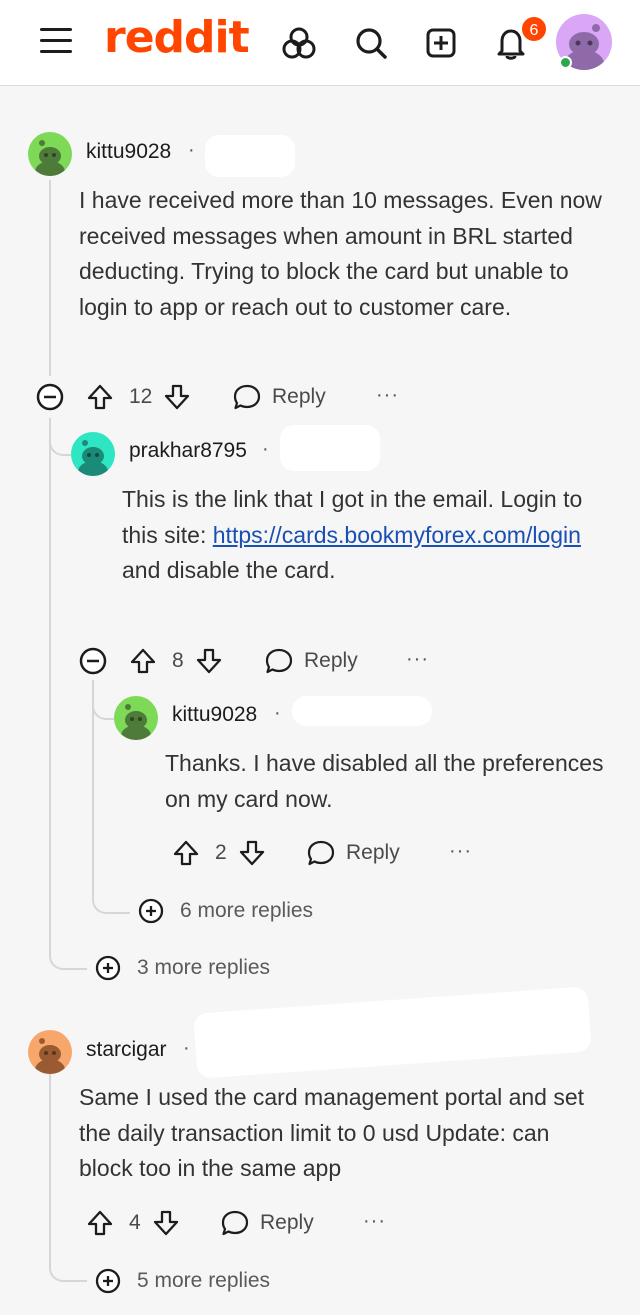 The image size is (640, 1315). I want to click on more-replies-button: 6 more replies, so click(224, 911).